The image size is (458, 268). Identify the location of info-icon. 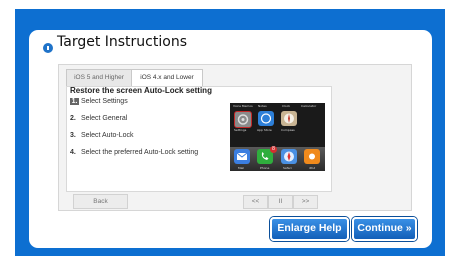
(48, 48).